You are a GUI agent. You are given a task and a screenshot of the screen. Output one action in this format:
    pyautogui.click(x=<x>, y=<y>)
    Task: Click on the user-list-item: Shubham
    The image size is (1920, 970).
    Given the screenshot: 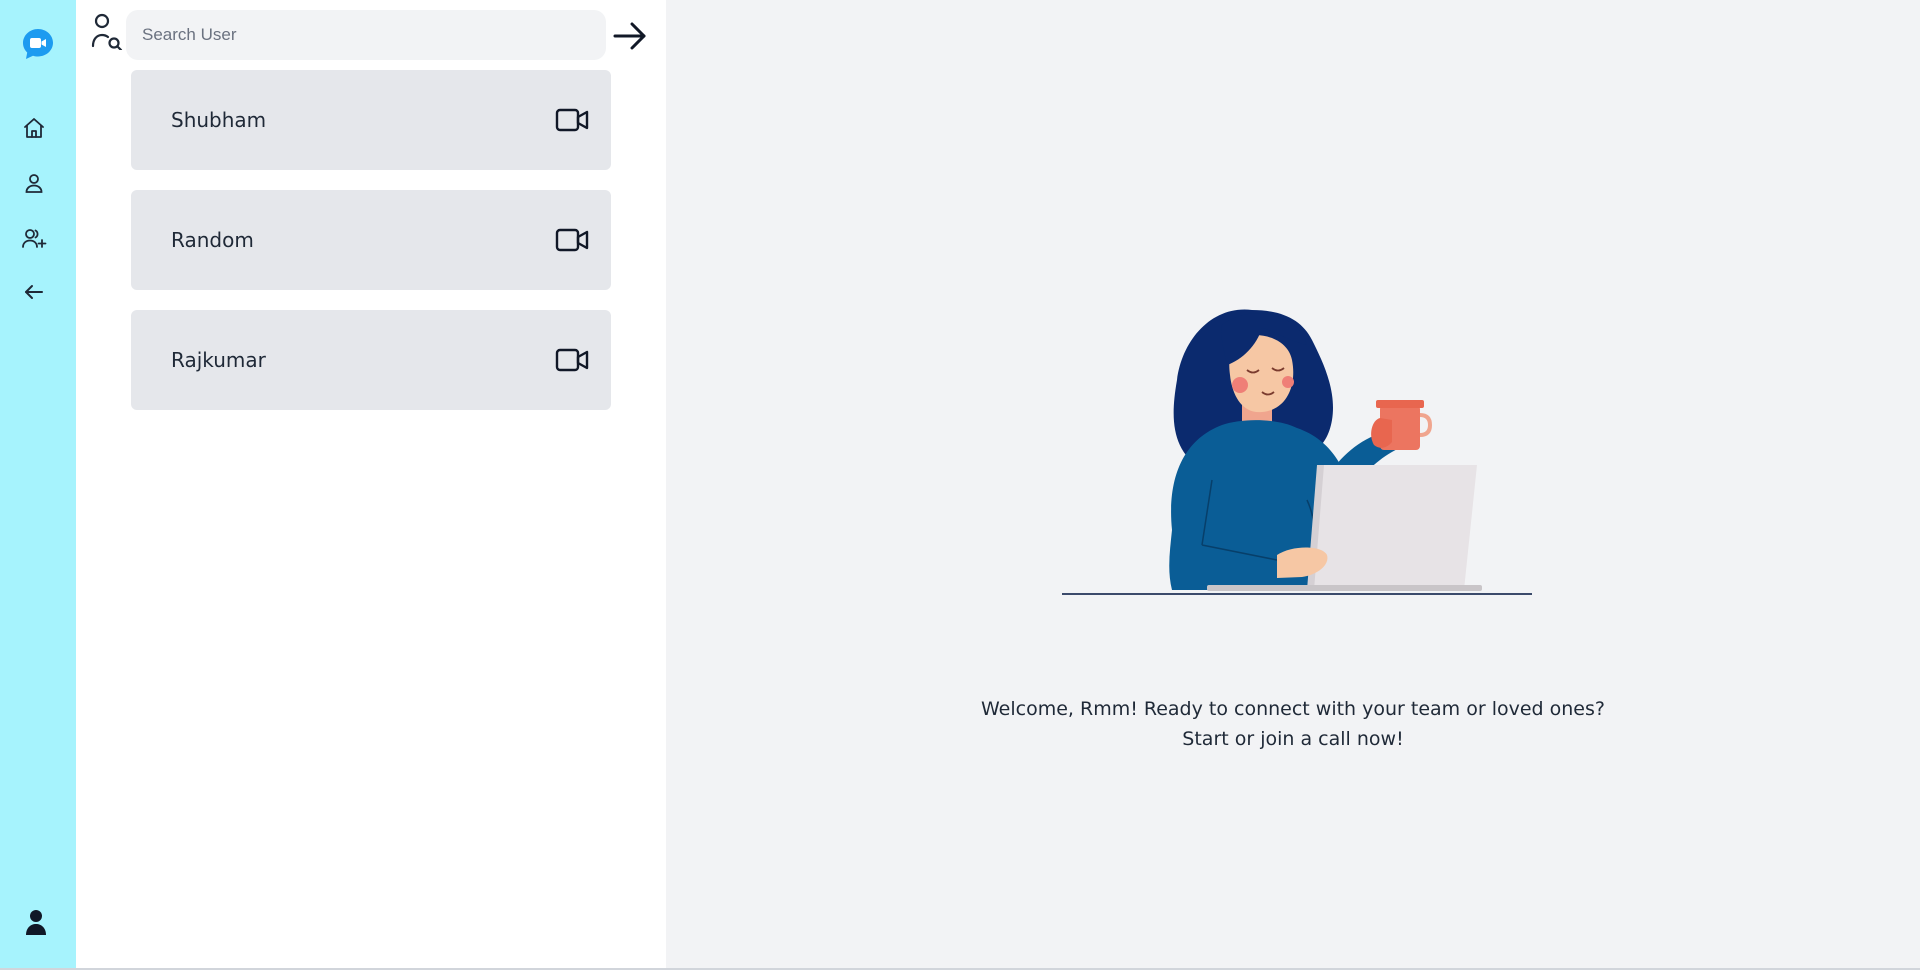 What is the action you would take?
    pyautogui.click(x=371, y=120)
    